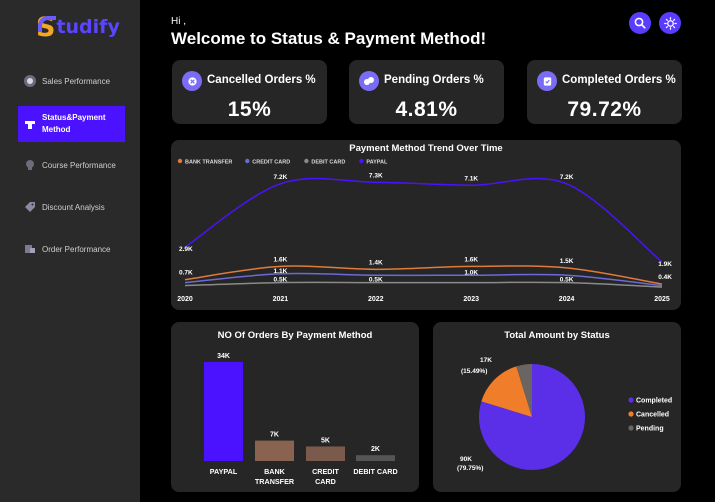  What do you see at coordinates (30, 207) in the screenshot?
I see `discount-tag-icon` at bounding box center [30, 207].